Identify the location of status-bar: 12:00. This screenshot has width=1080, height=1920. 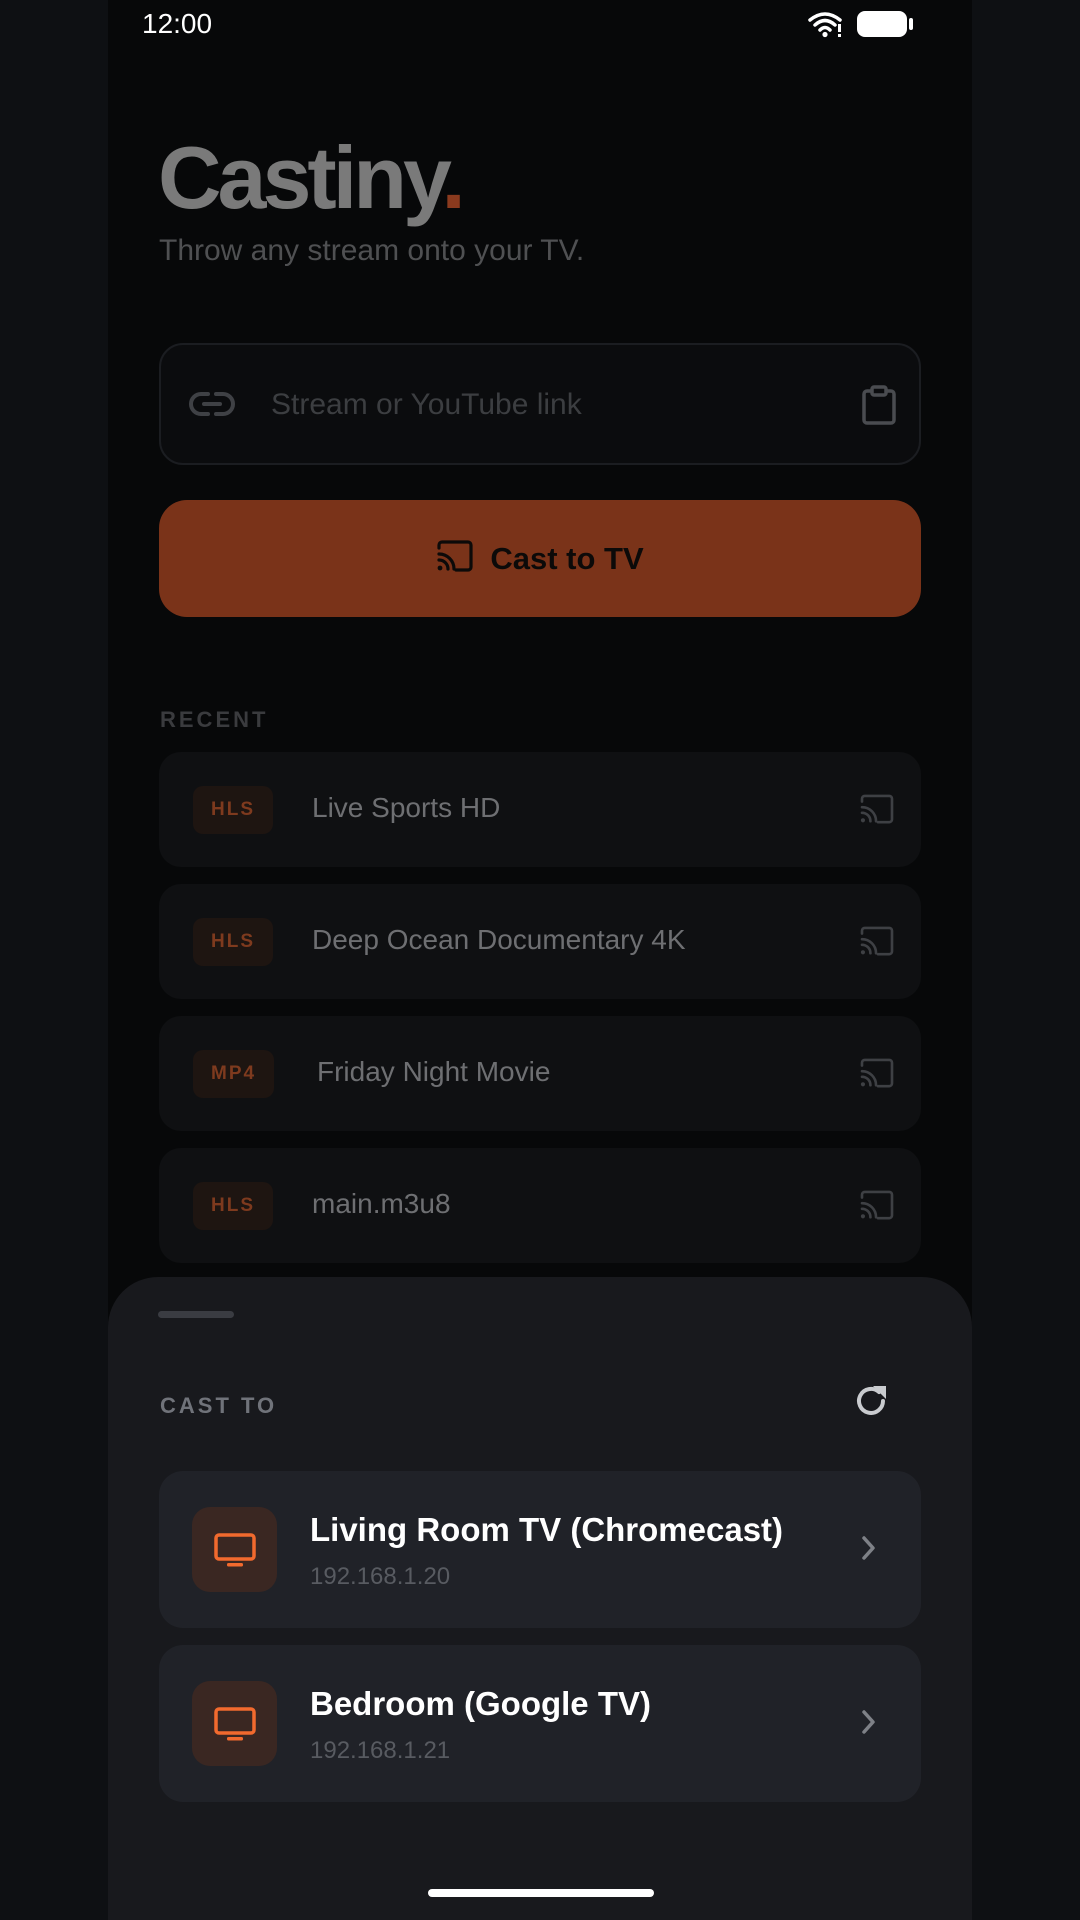
(540, 25).